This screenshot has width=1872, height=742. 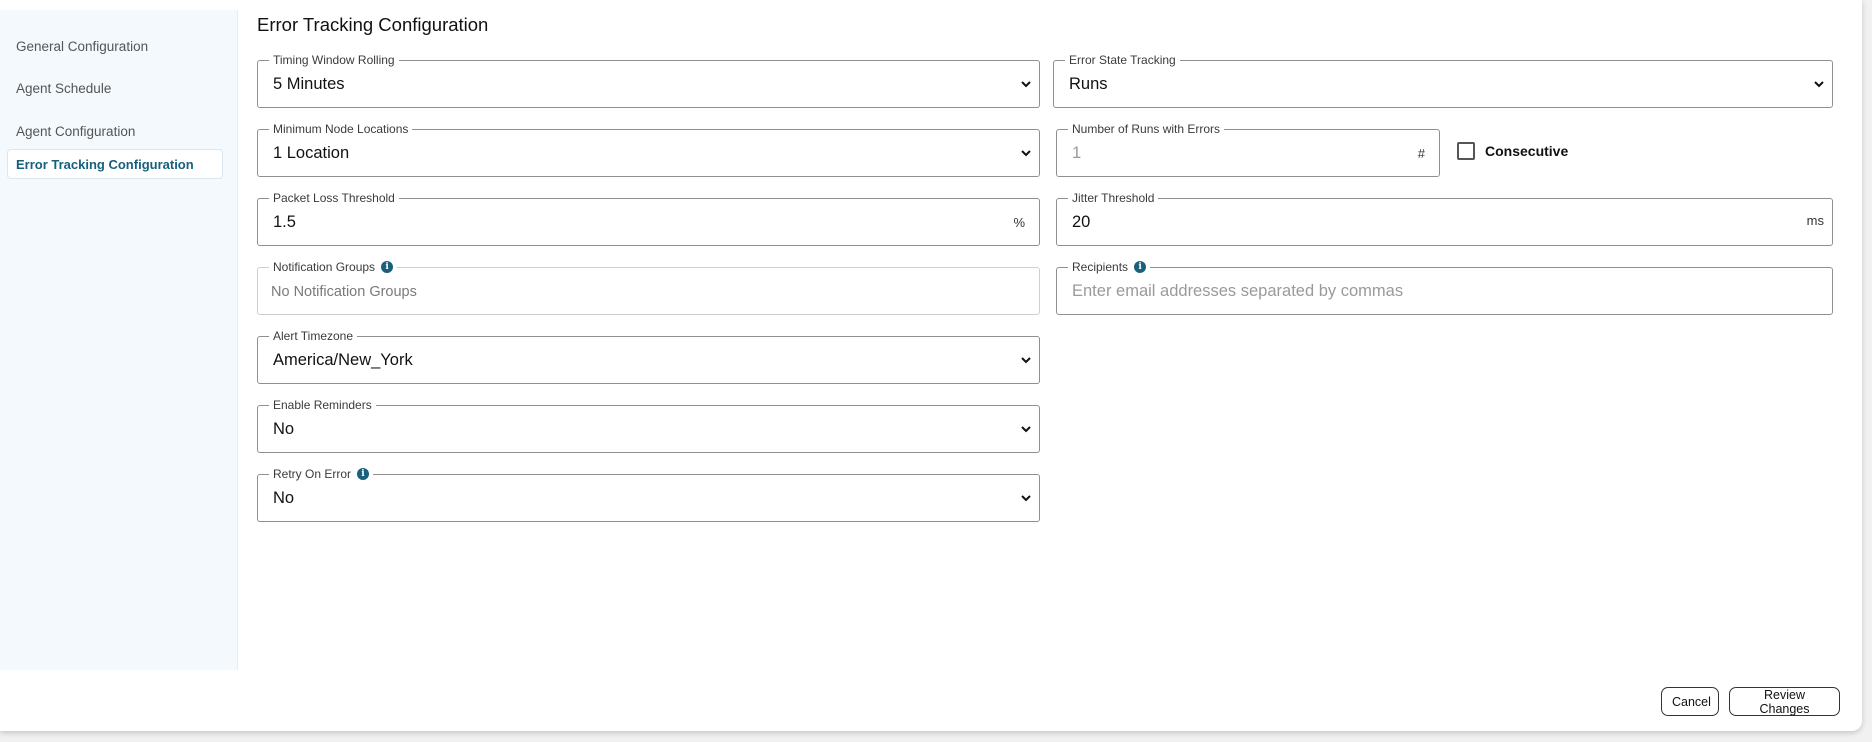 I want to click on min-node-locations-label-text: Minimum Node Locations, so click(x=341, y=129).